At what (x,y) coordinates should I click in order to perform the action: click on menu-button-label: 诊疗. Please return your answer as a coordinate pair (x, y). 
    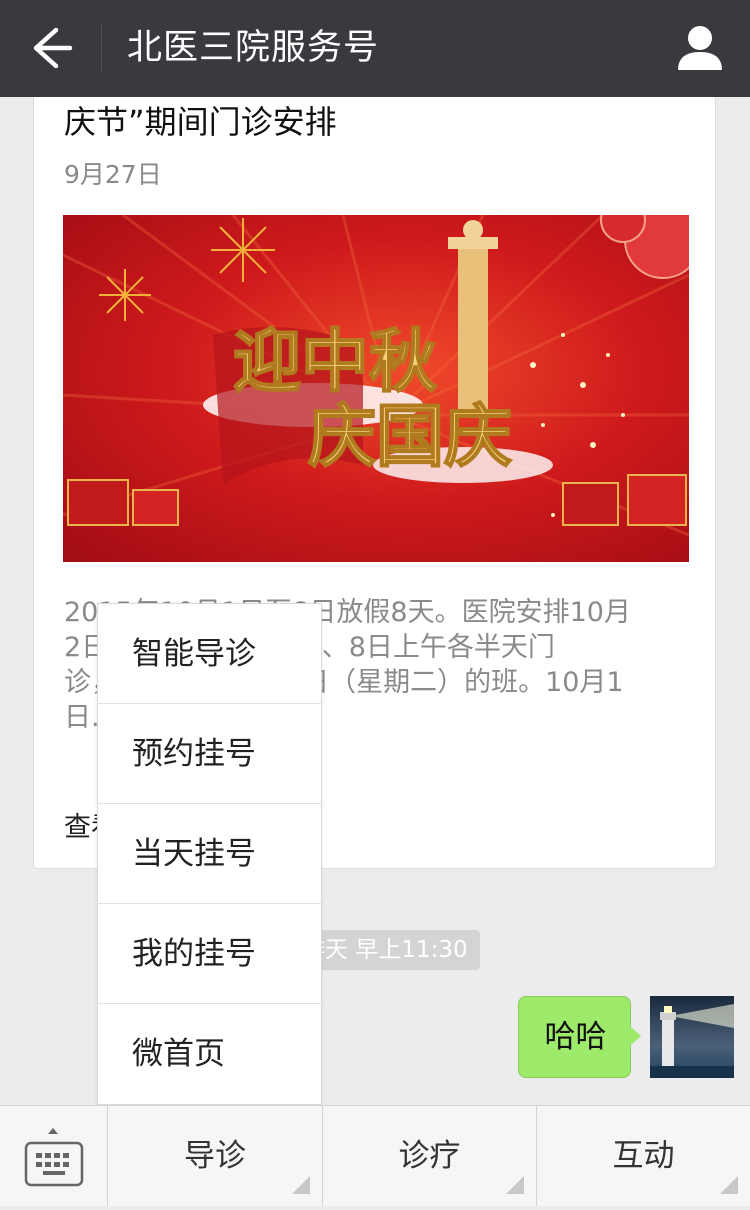
    Looking at the image, I should click on (429, 1156).